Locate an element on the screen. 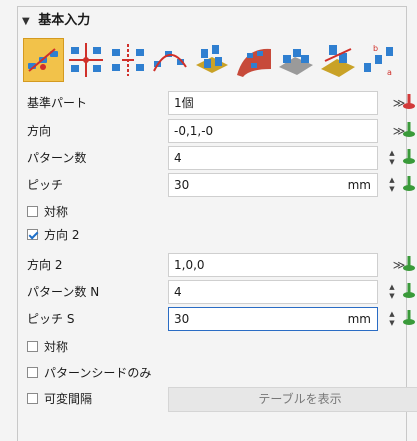 This screenshot has height=441, width=417. pitch-row: ピッチ 30 mm ▲▼ ▼ is located at coordinates (221, 185).